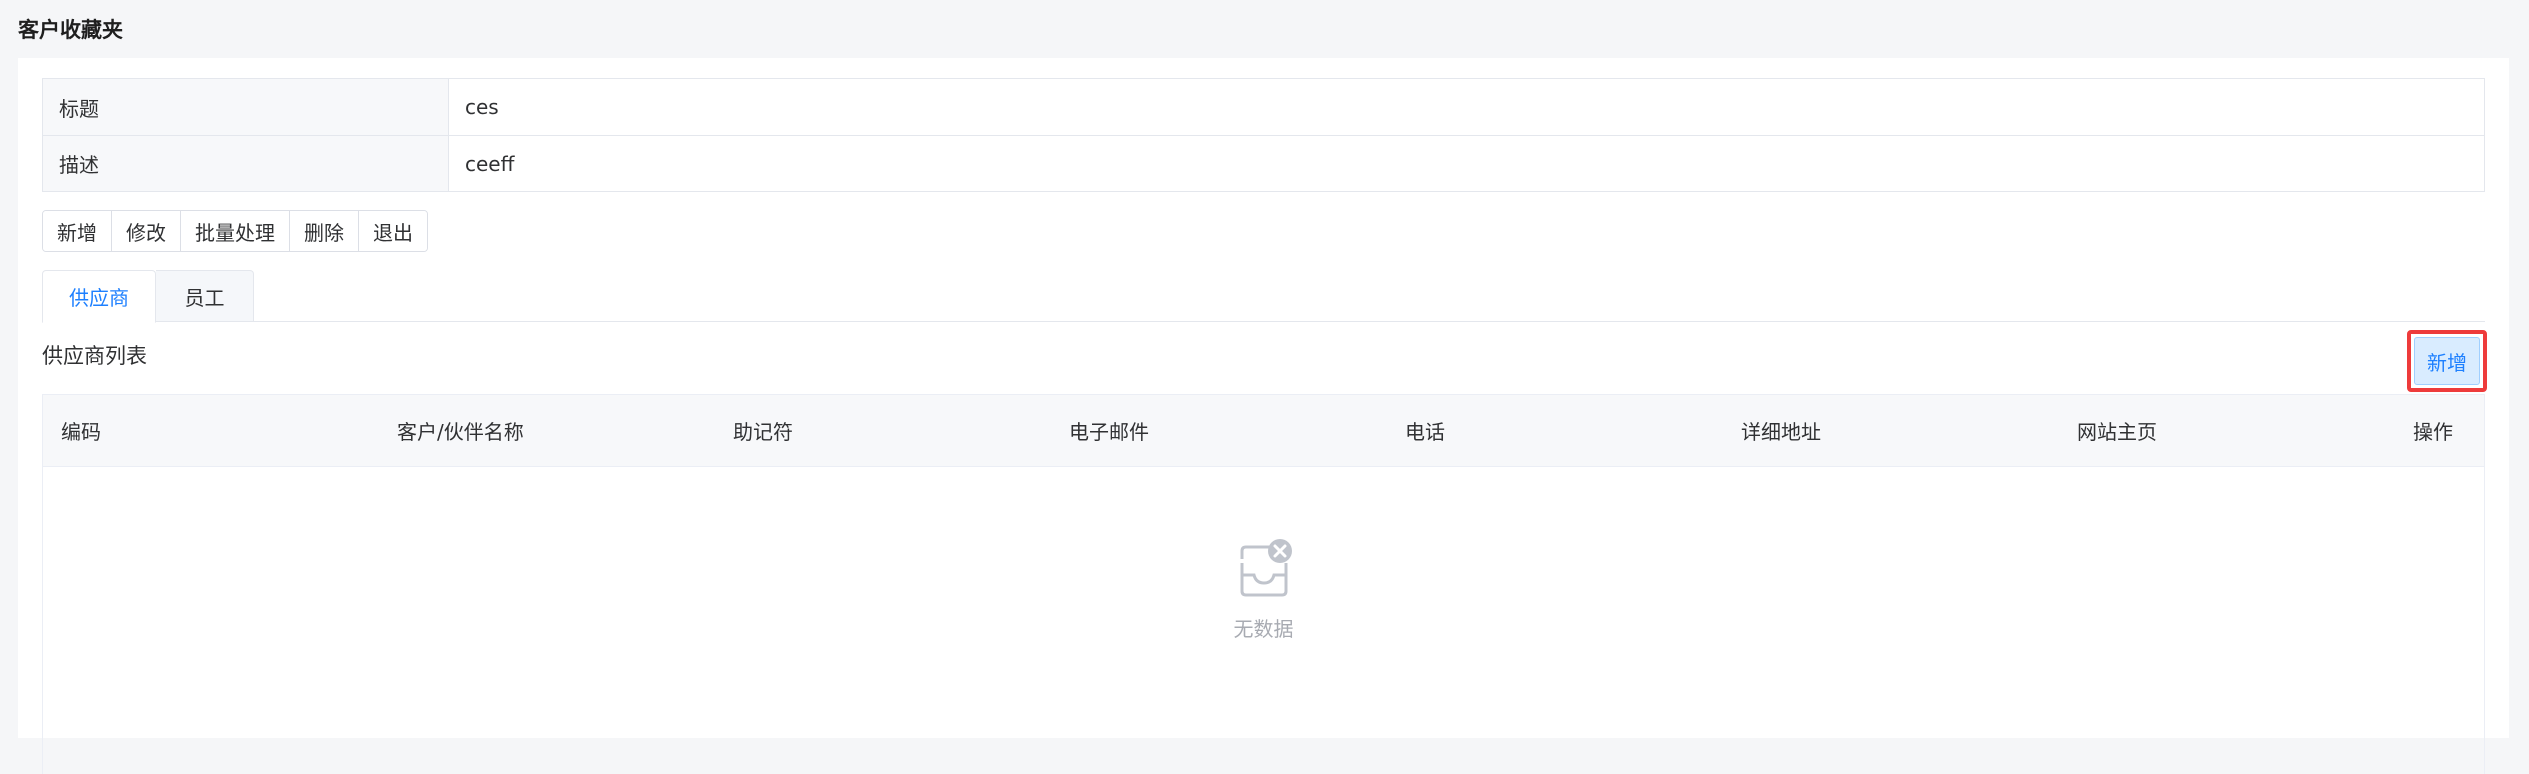 The image size is (2529, 774). What do you see at coordinates (1891, 430) in the screenshot?
I see `column-header-address: 详细地址` at bounding box center [1891, 430].